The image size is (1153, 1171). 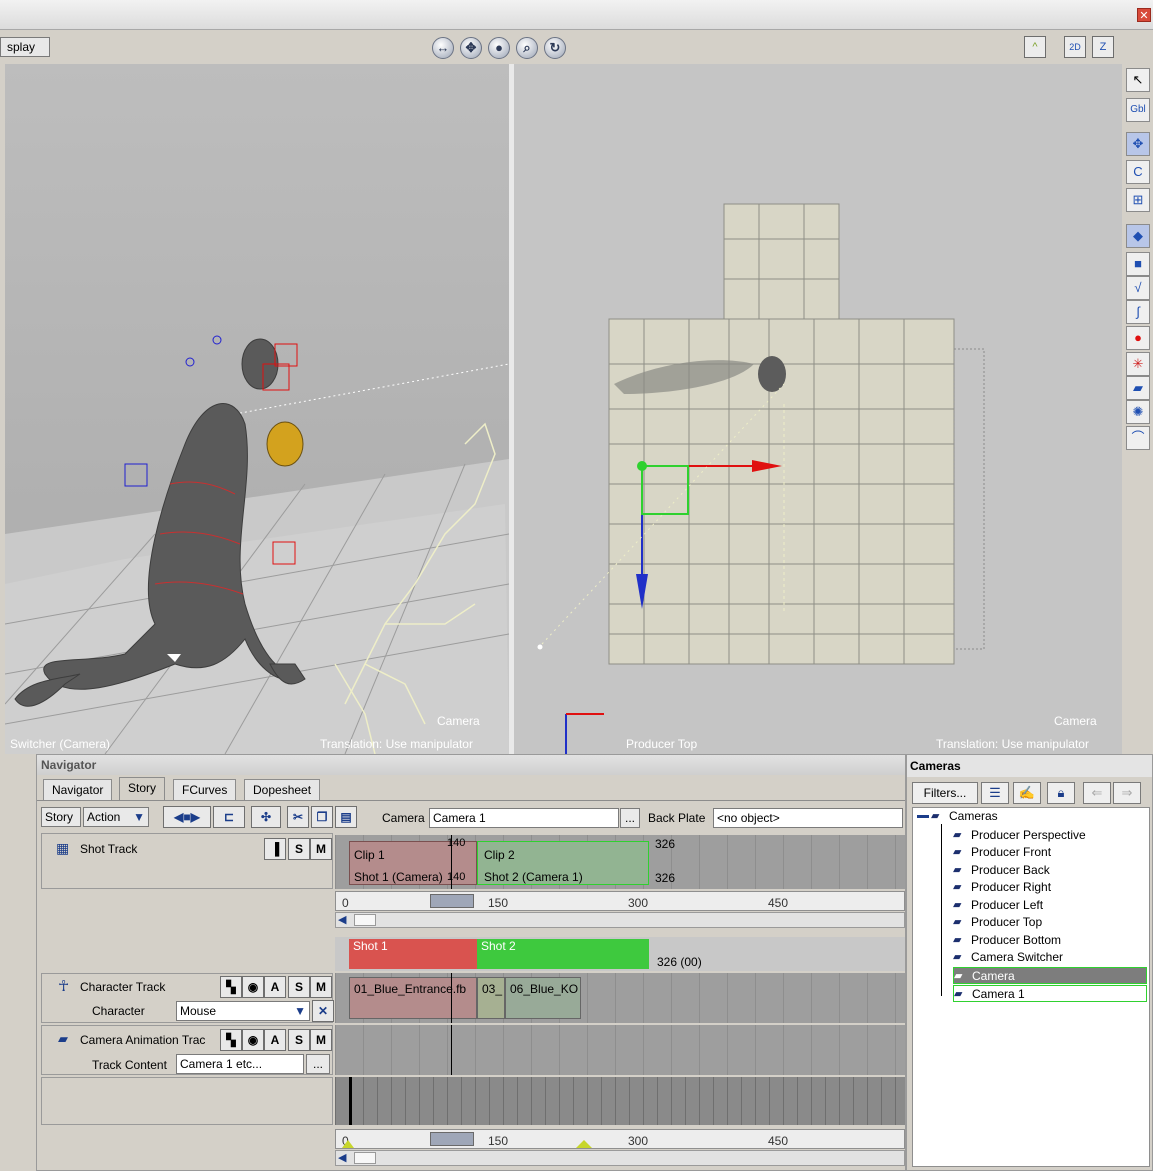 I want to click on shot-1-bar: Shot 1, so click(x=413, y=954).